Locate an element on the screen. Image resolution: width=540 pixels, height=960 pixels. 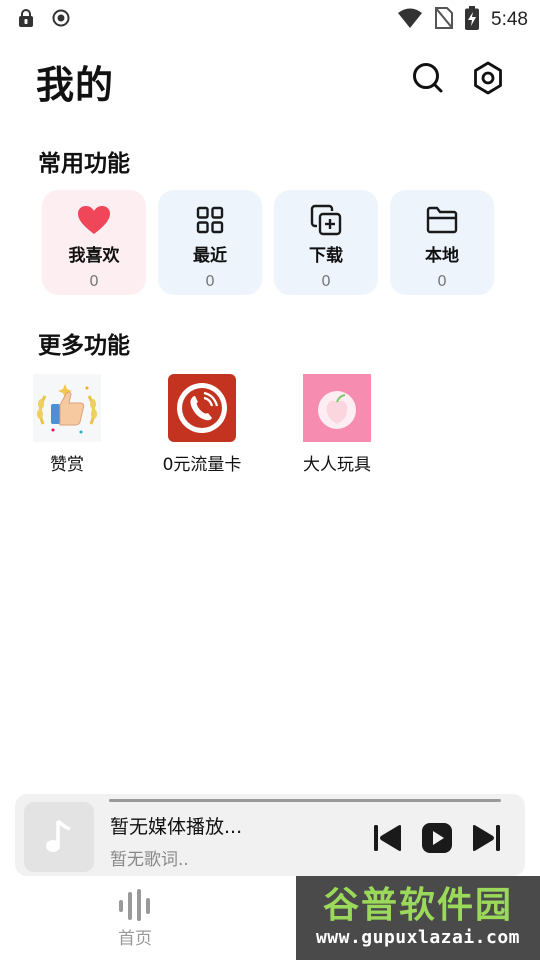
peach-icon is located at coordinates (337, 408).